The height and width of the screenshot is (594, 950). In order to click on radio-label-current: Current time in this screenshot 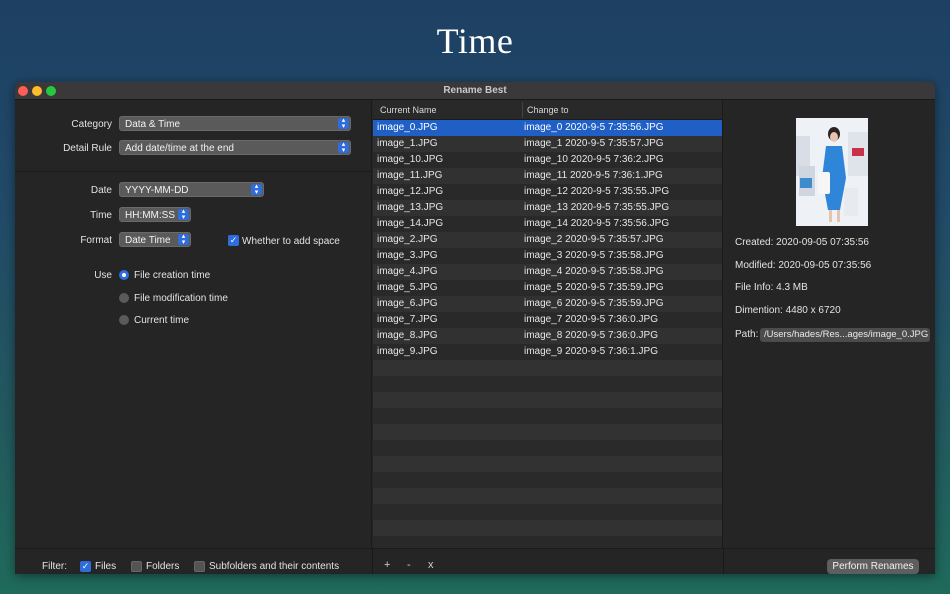, I will do `click(162, 320)`.